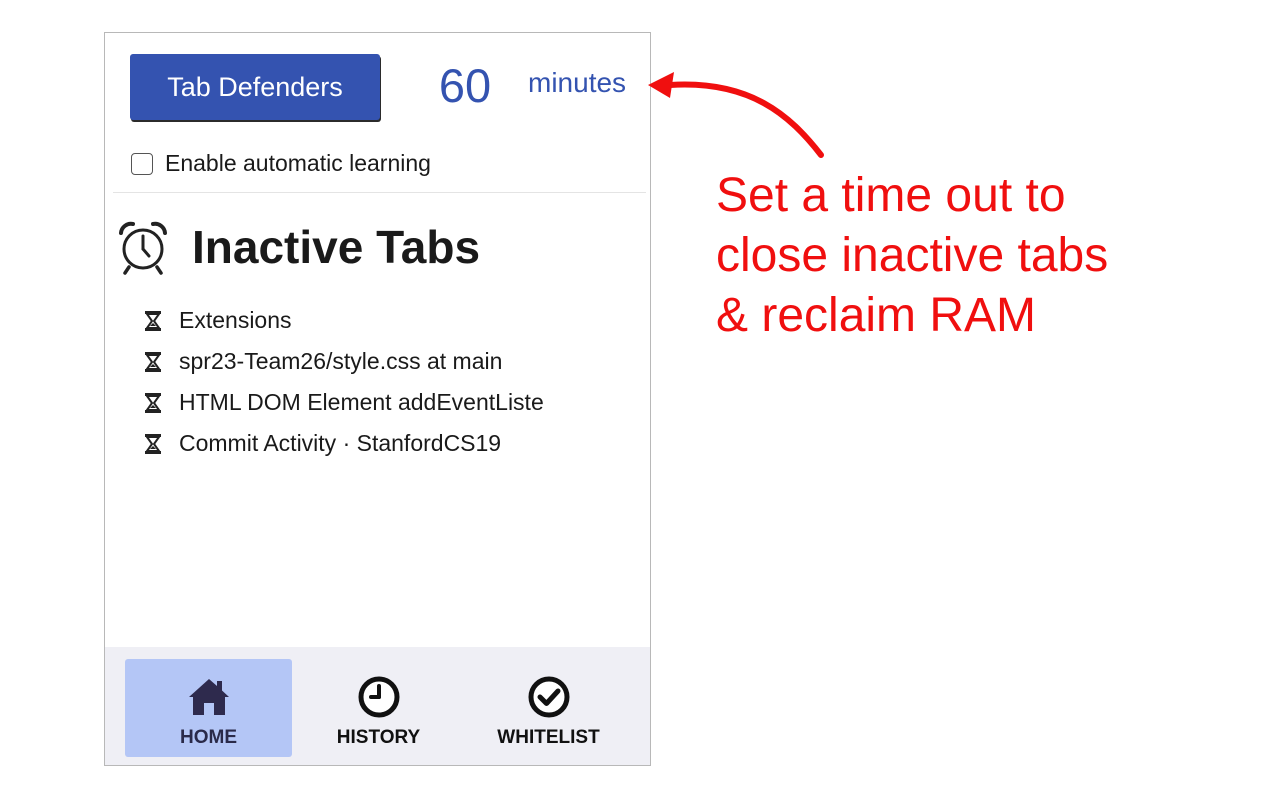 The height and width of the screenshot is (800, 1280). I want to click on annotation-line: & reclaim RAM, so click(876, 315).